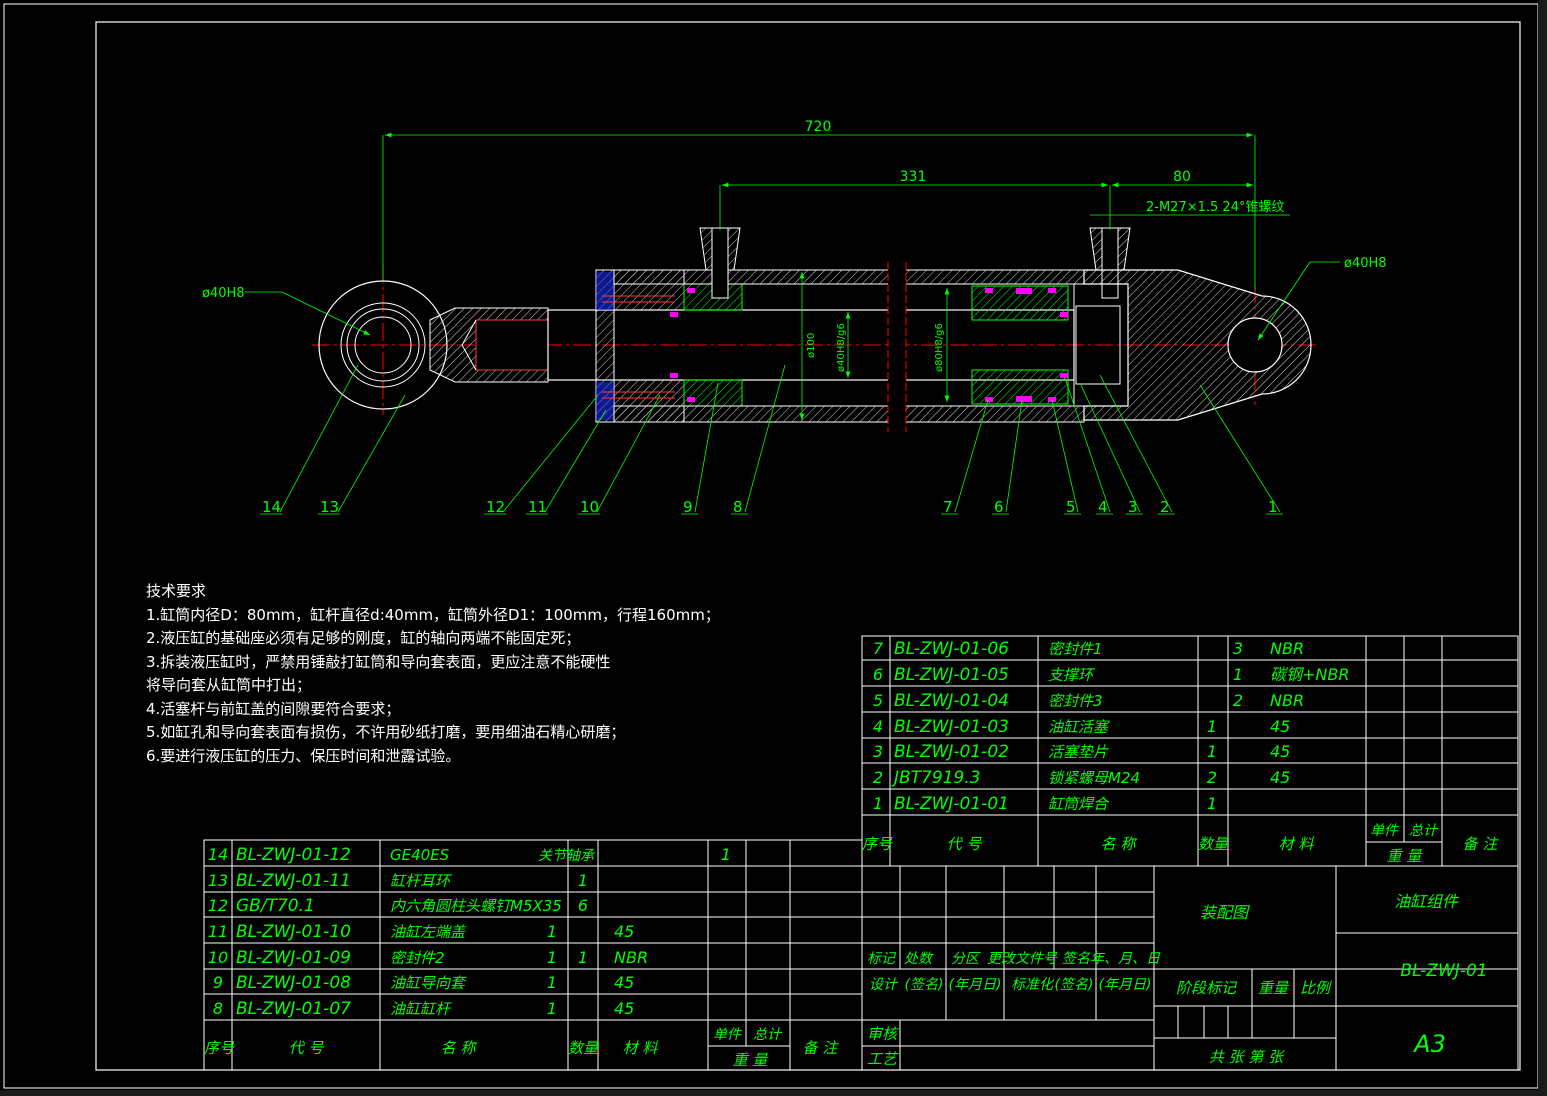 This screenshot has width=1547, height=1096. What do you see at coordinates (293, 855) in the screenshot?
I see `bom-left-row-code: BL-ZWJ-01-12` at bounding box center [293, 855].